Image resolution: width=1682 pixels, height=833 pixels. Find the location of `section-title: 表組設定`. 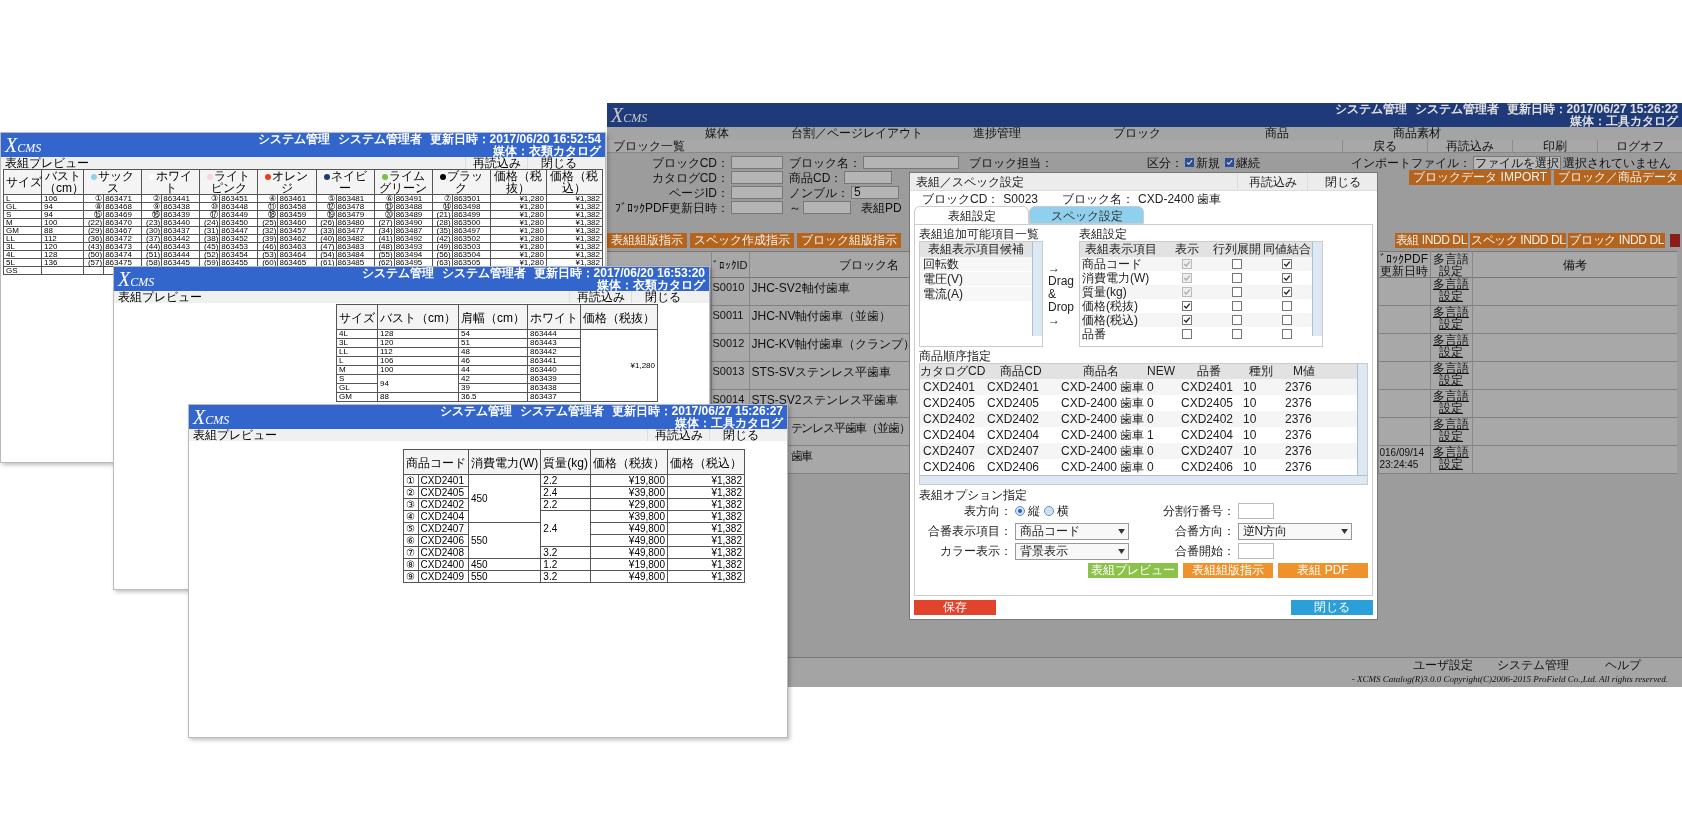

section-title: 表組設定 is located at coordinates (1103, 234).